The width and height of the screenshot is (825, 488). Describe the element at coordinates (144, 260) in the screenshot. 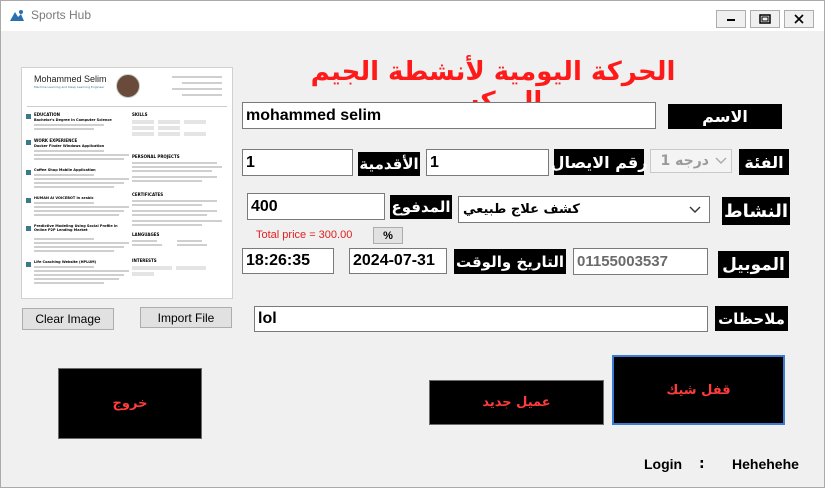

I see `resume-section-interests: INTERESTS` at that location.